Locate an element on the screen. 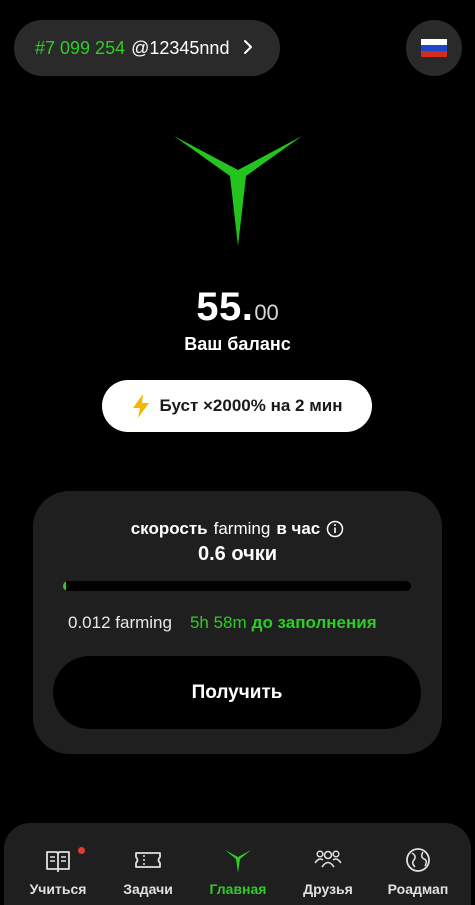 This screenshot has width=475, height=905. nav-label-tasks: Задачи is located at coordinates (148, 889).